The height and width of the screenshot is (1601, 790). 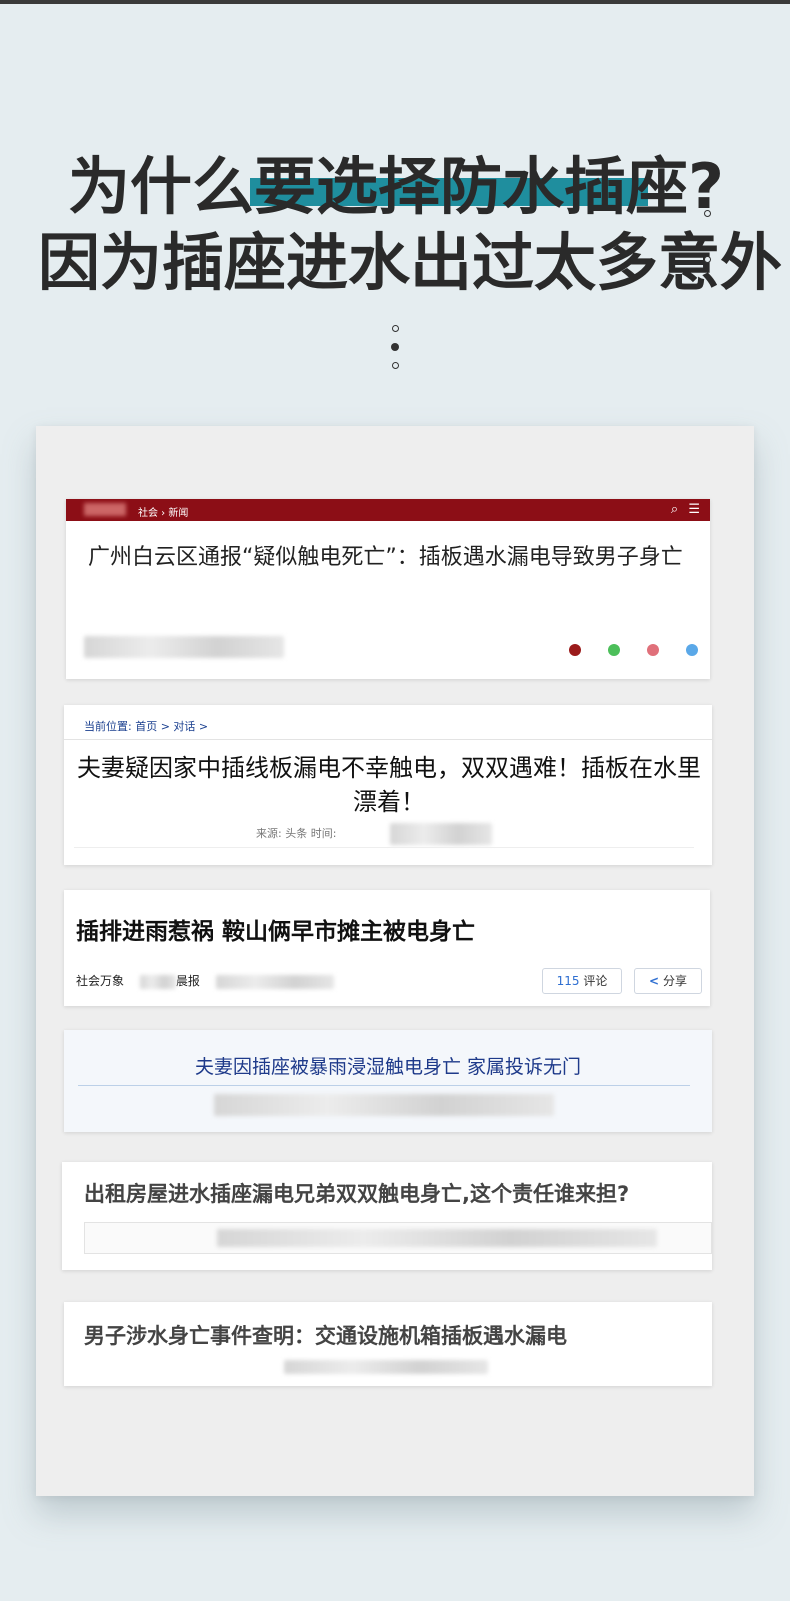 What do you see at coordinates (395, 347) in the screenshot?
I see `dot-solid` at bounding box center [395, 347].